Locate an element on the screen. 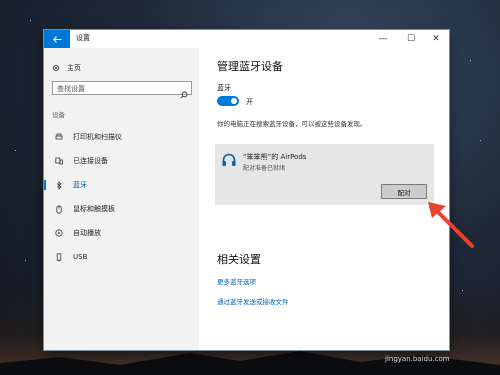 This screenshot has width=500, height=375. usb-icon is located at coordinates (59, 257).